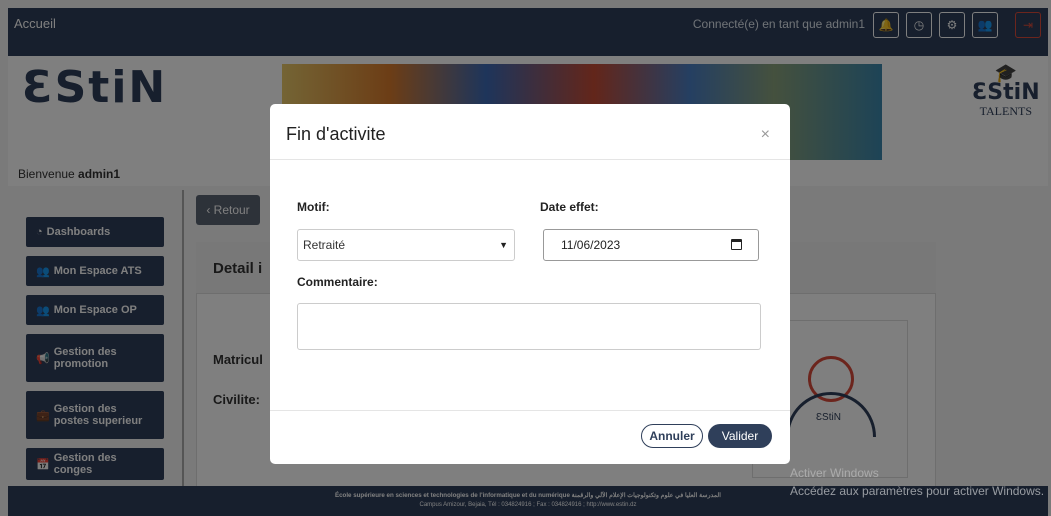 This screenshot has height=516, width=1051. Describe the element at coordinates (672, 436) in the screenshot. I see `cancel-button: Annuler` at that location.